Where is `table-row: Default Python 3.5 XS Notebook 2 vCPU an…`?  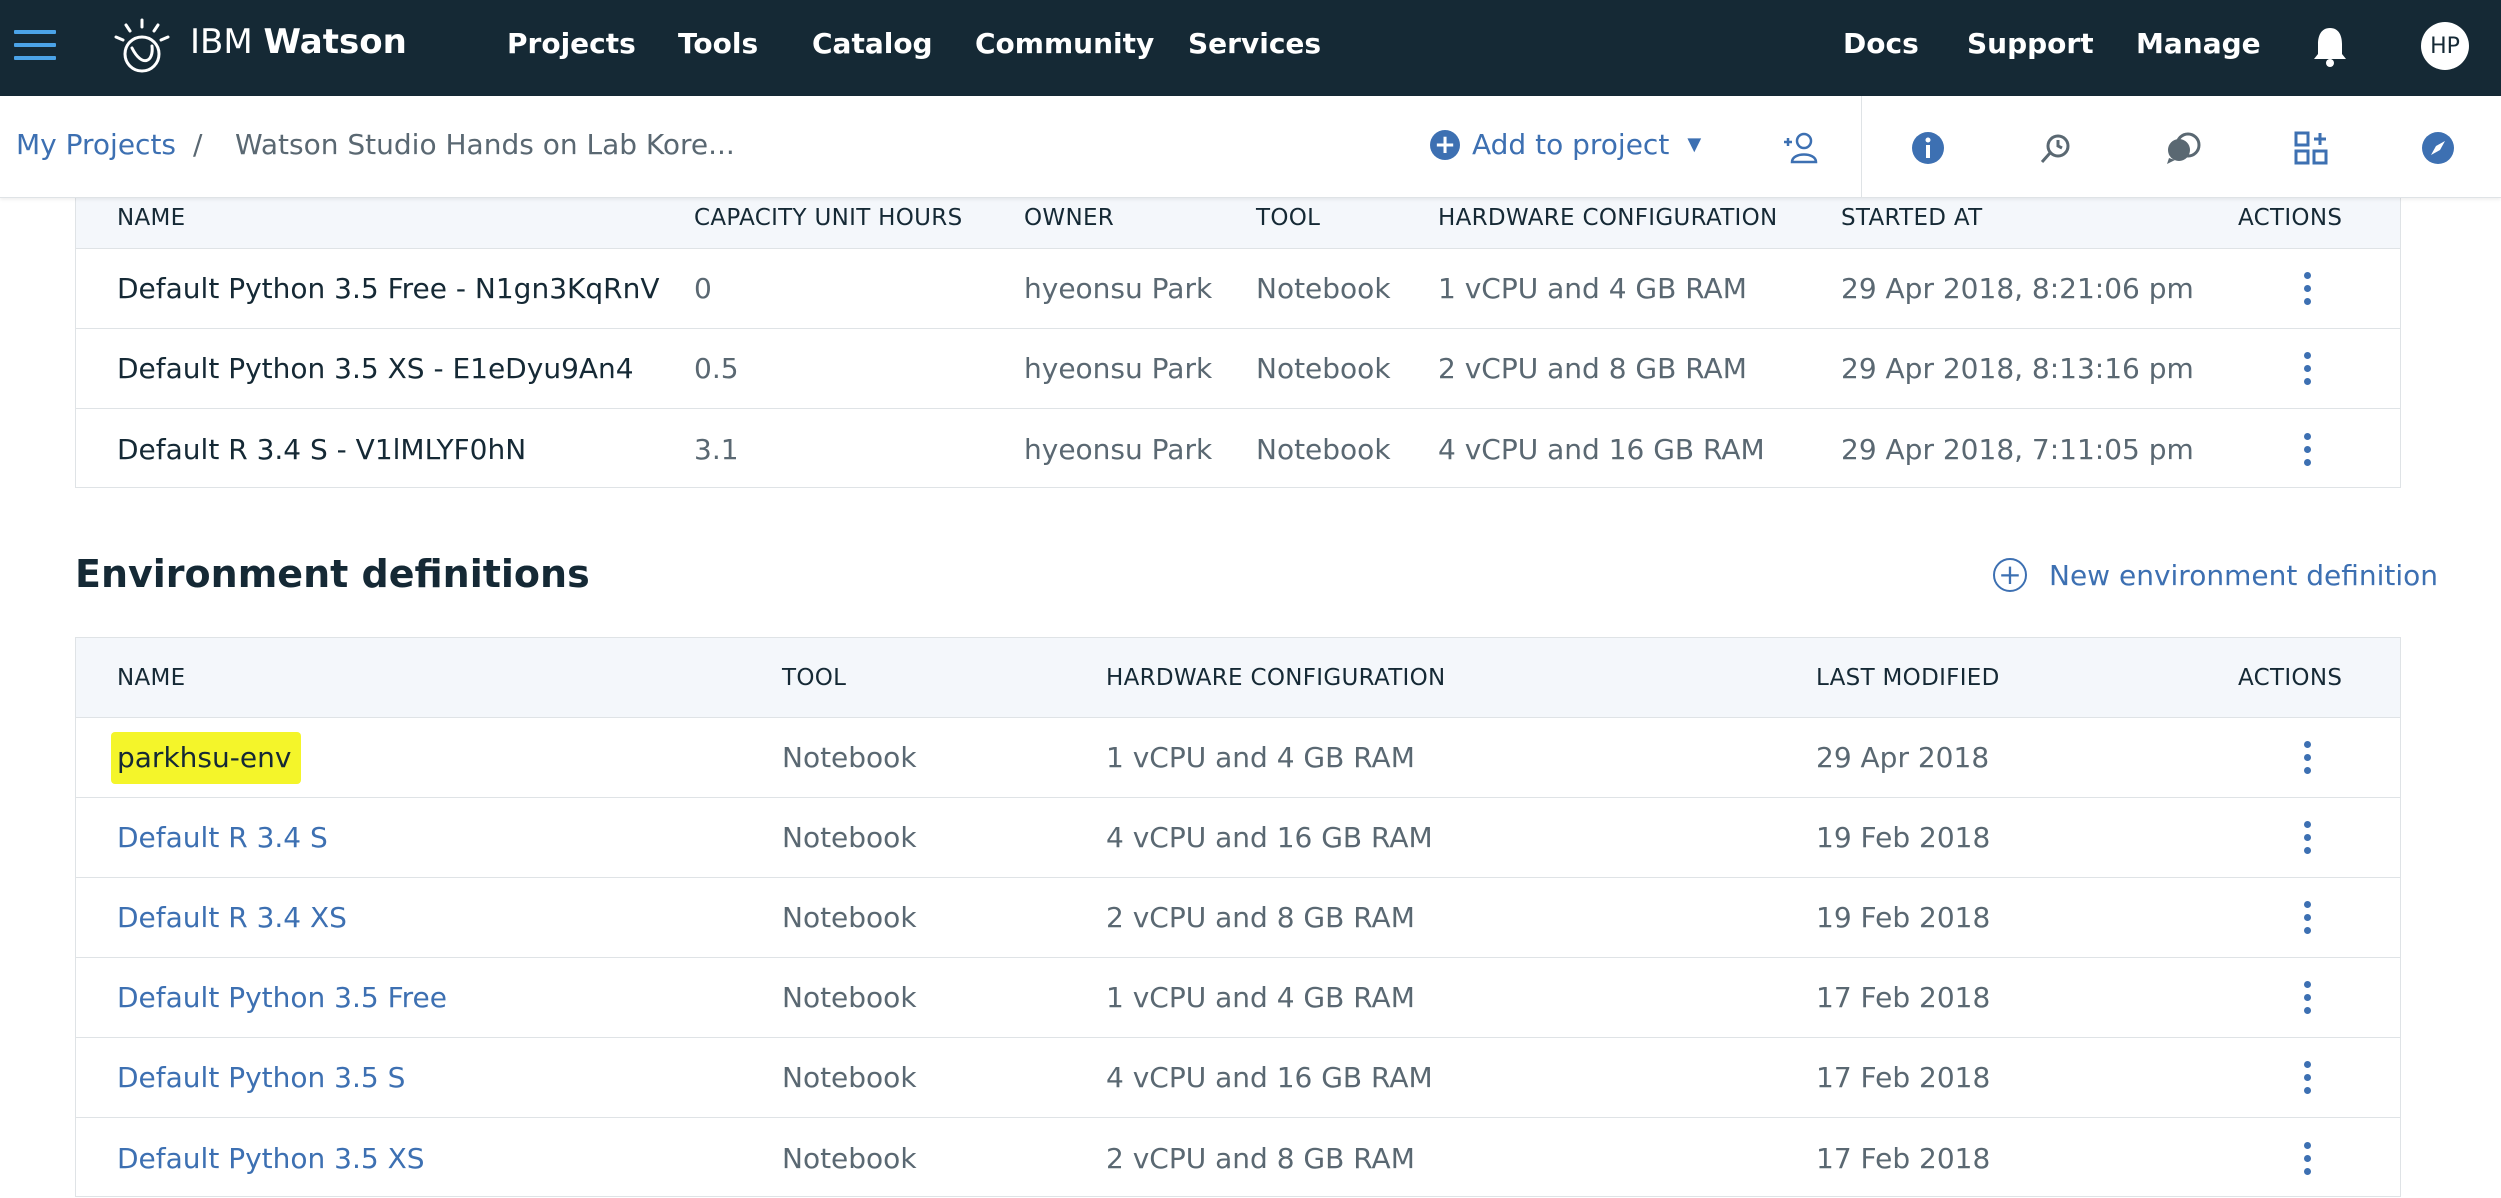 table-row: Default Python 3.5 XS Notebook 2 vCPU an… is located at coordinates (1238, 1158).